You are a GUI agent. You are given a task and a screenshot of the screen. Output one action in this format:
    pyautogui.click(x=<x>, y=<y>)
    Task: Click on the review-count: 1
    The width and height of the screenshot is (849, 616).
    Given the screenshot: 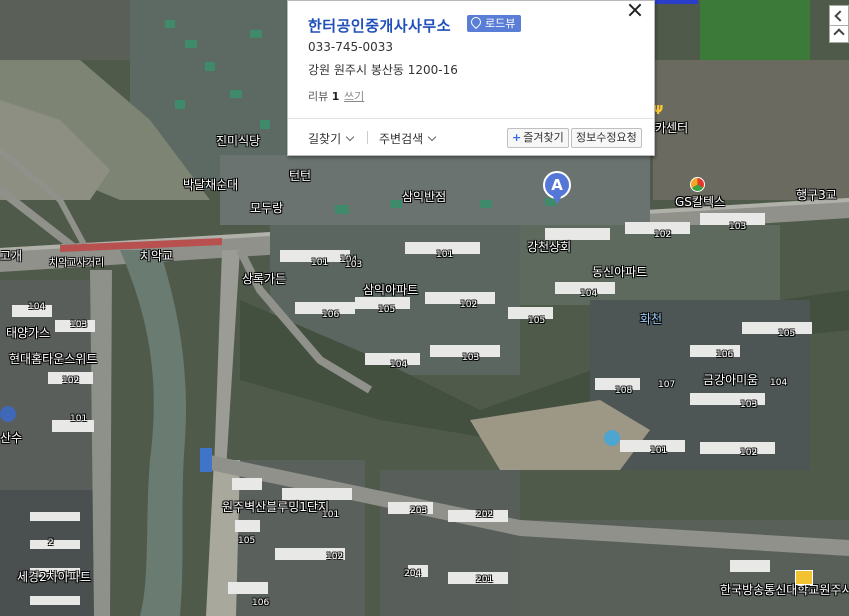 What is the action you would take?
    pyautogui.click(x=335, y=96)
    